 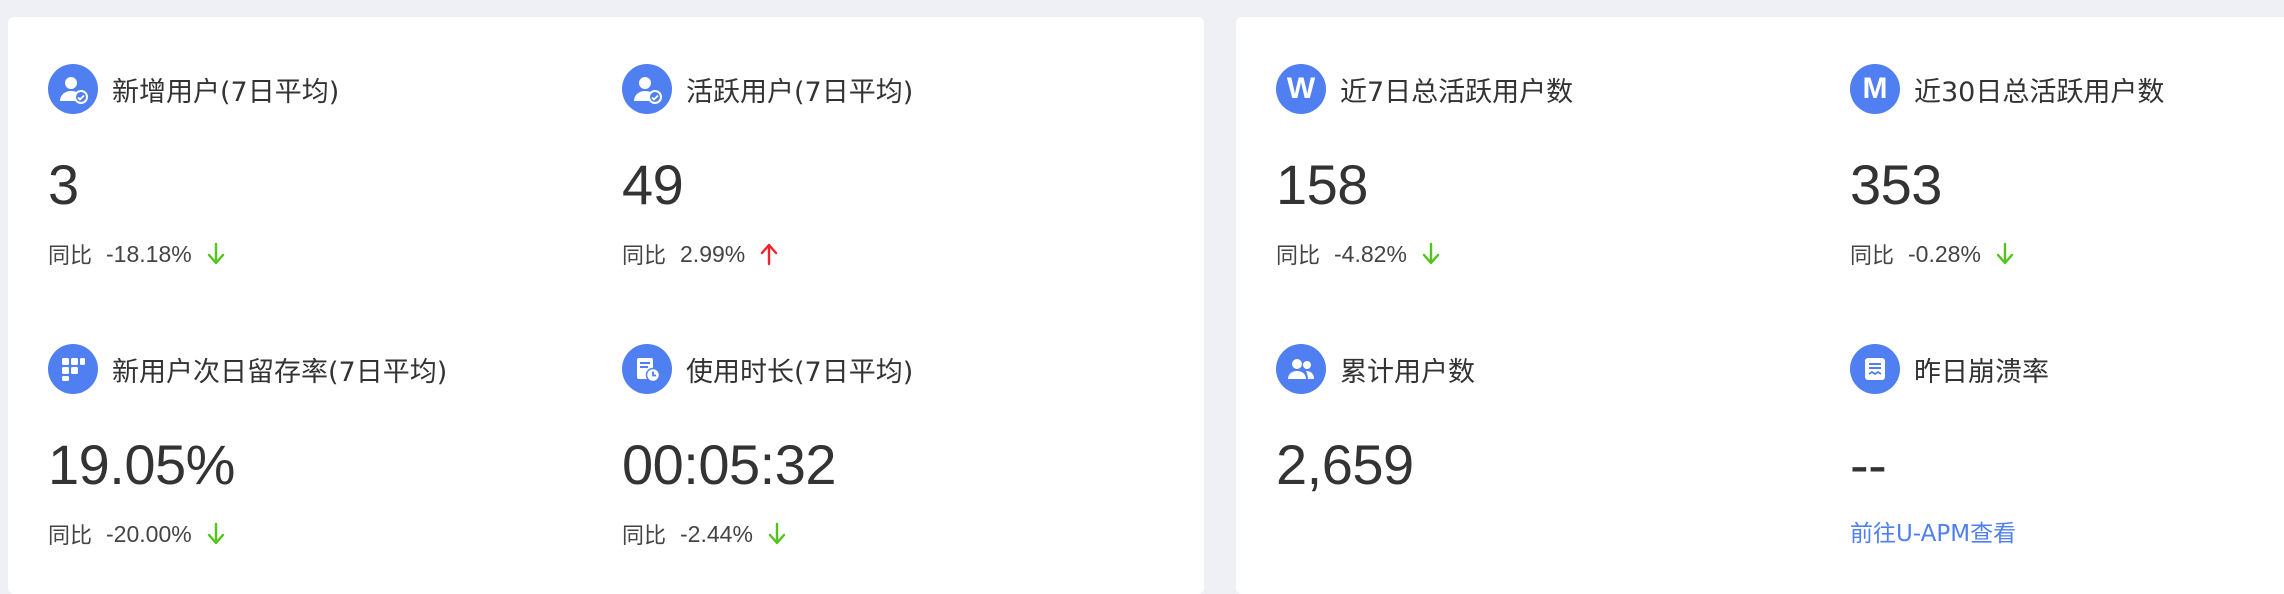 I want to click on change-value: 2.99%, so click(x=713, y=253).